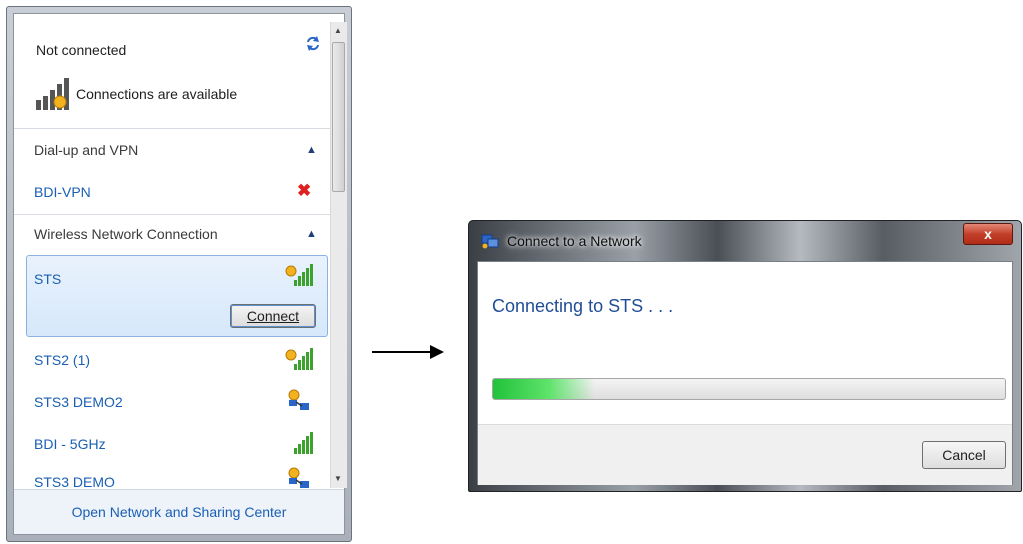 This screenshot has width=1023, height=544. I want to click on network-item-sts3-demo: STS3 DEMO, so click(74, 481).